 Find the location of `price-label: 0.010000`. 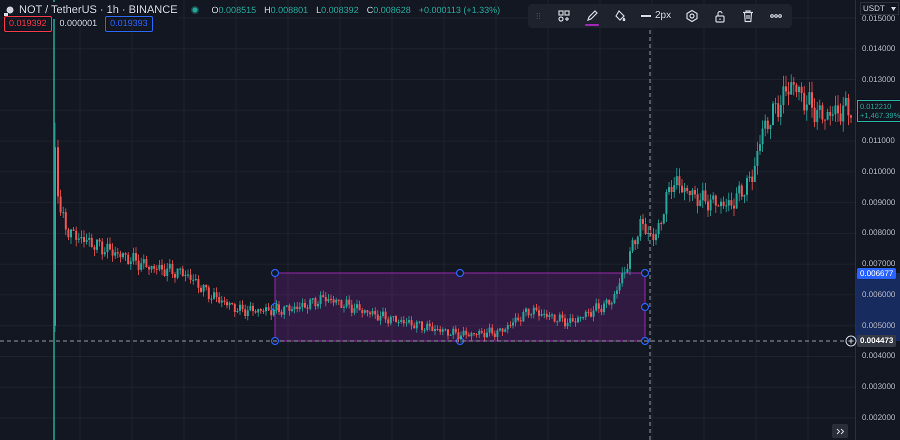

price-label: 0.010000 is located at coordinates (879, 171).